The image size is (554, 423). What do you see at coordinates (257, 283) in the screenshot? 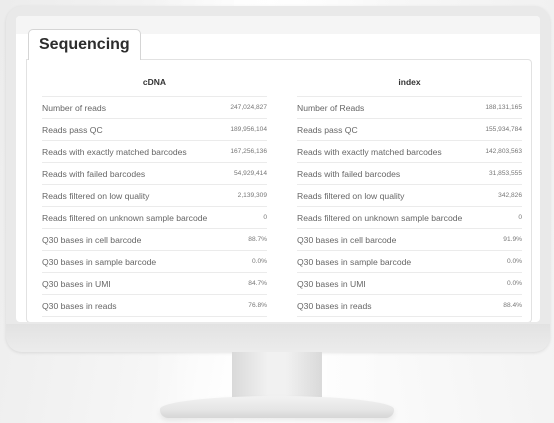
I see `metric-value: 84.7%` at bounding box center [257, 283].